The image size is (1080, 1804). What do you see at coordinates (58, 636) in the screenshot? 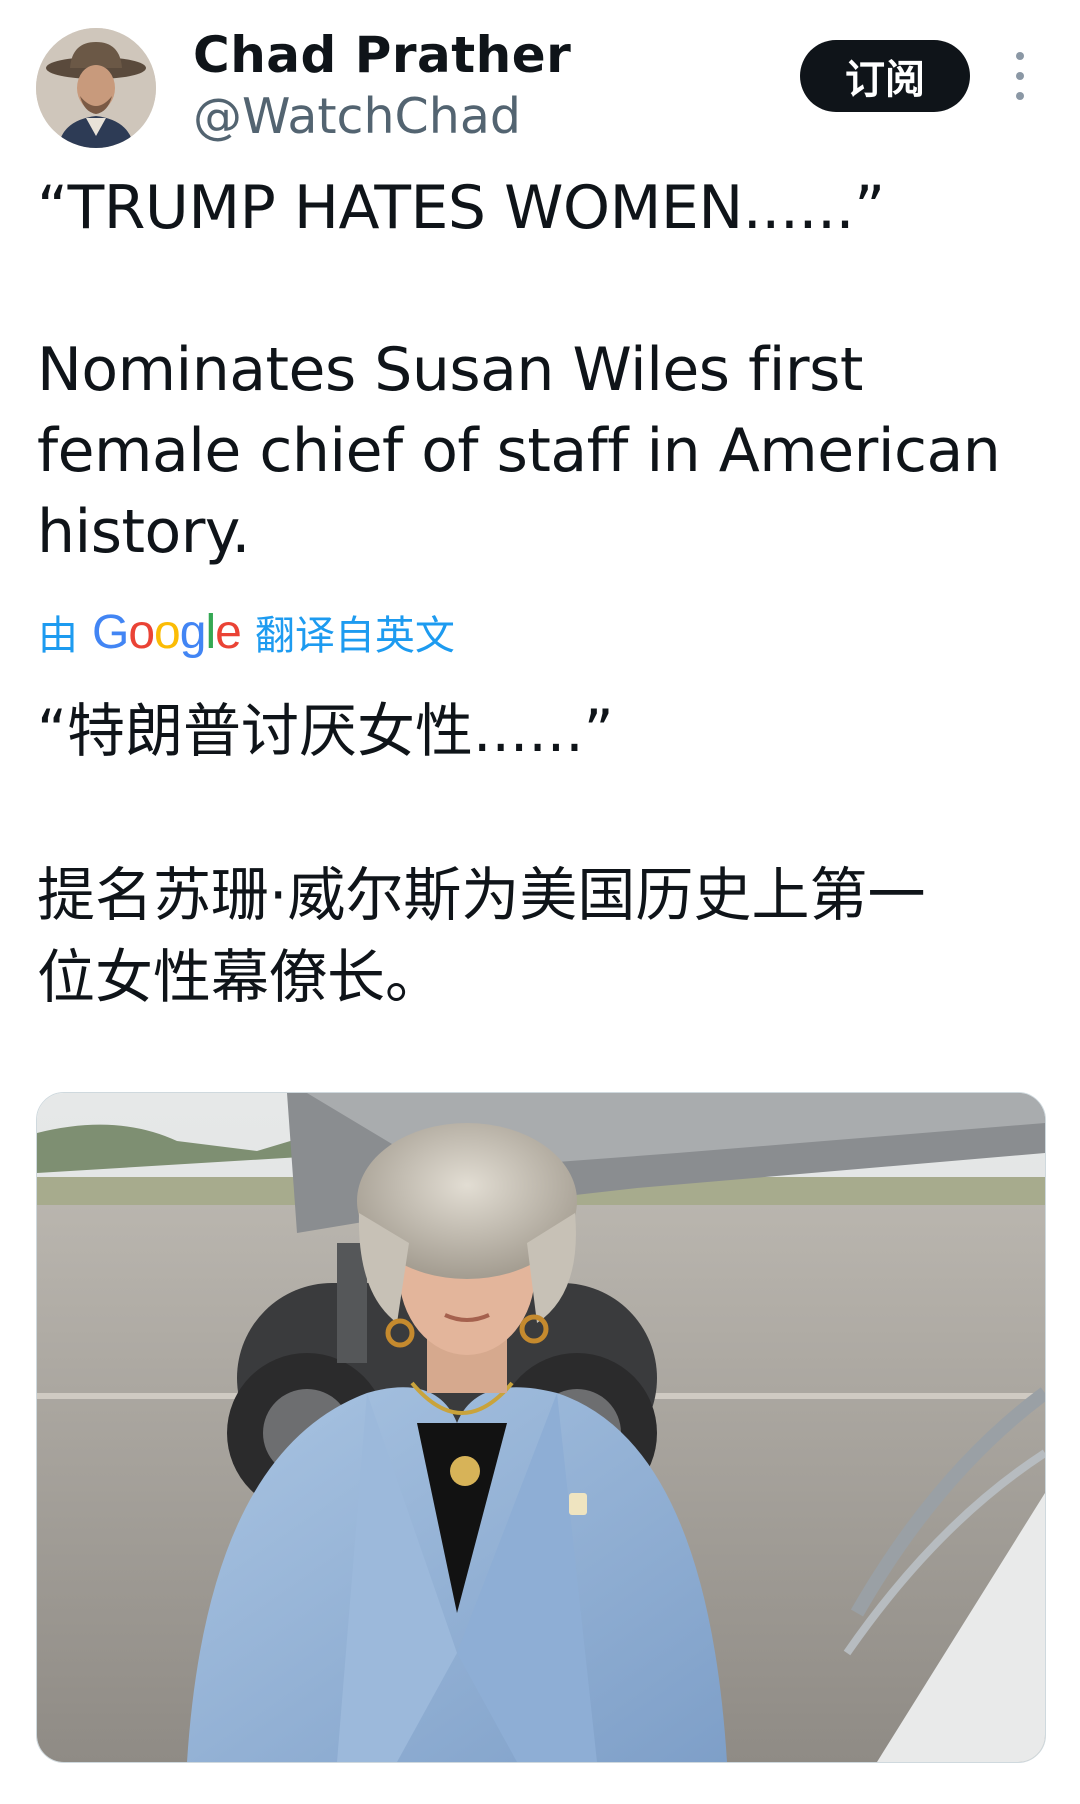
I see `translation-prefix: 由` at bounding box center [58, 636].